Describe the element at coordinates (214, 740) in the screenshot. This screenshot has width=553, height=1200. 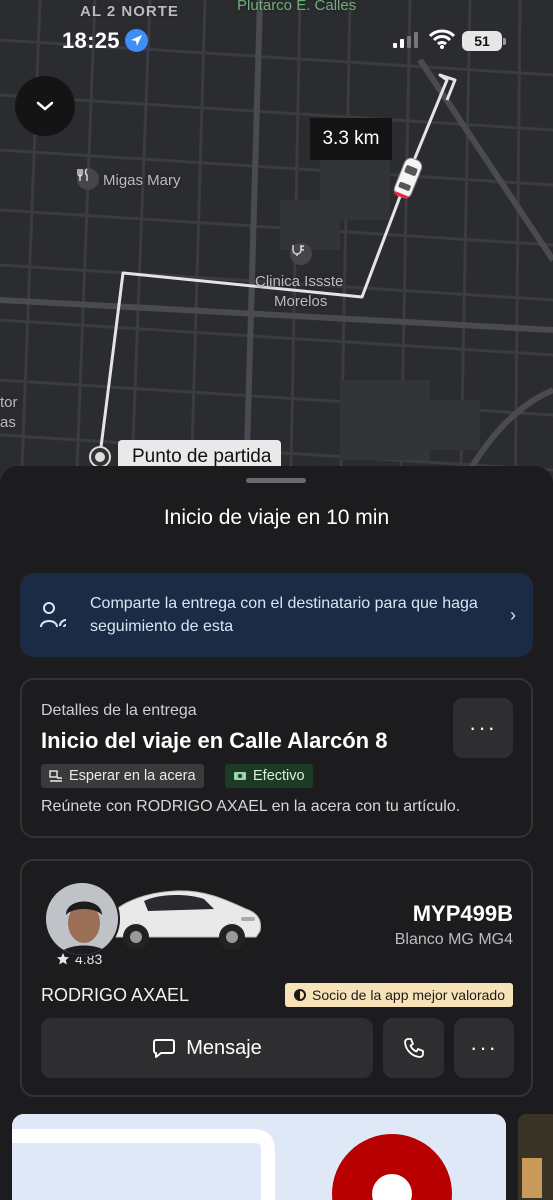
I see `pickup-address-title: Inicio del viaje en Calle Alarcón 8` at that location.